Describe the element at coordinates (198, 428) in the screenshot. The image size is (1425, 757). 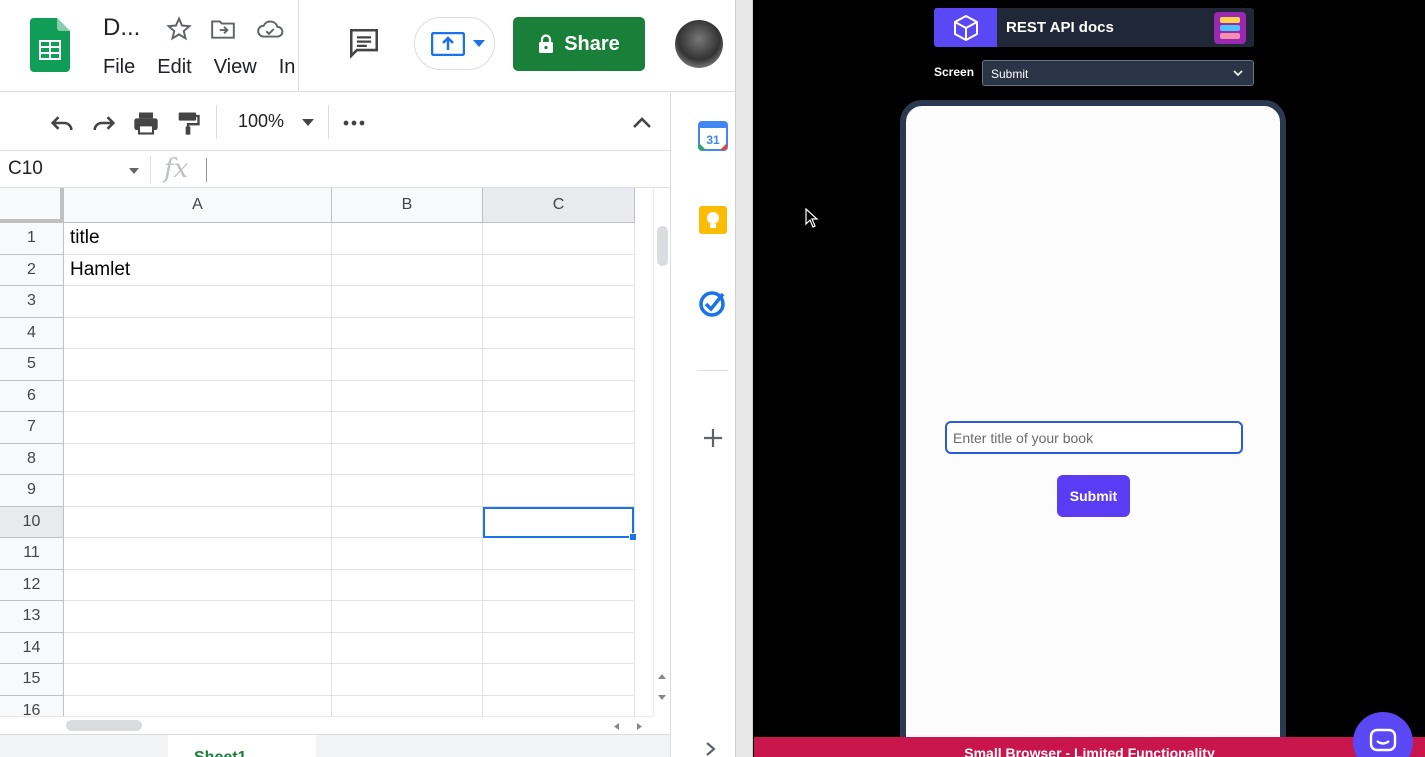
I see `cell-a7` at that location.